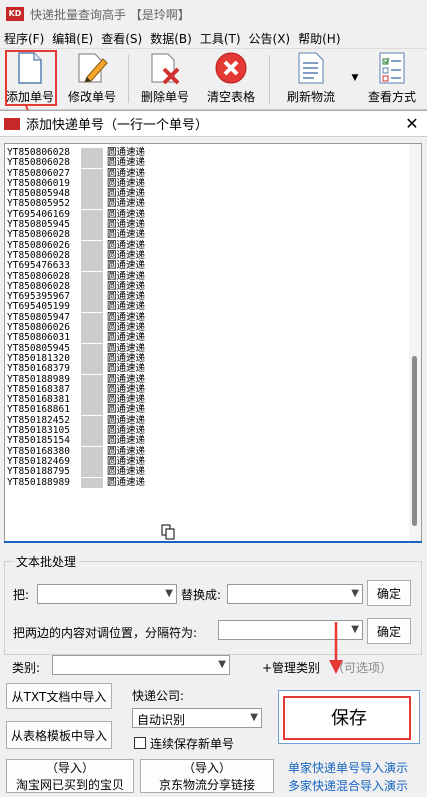  I want to click on courier-label: 快递公司:, so click(158, 696).